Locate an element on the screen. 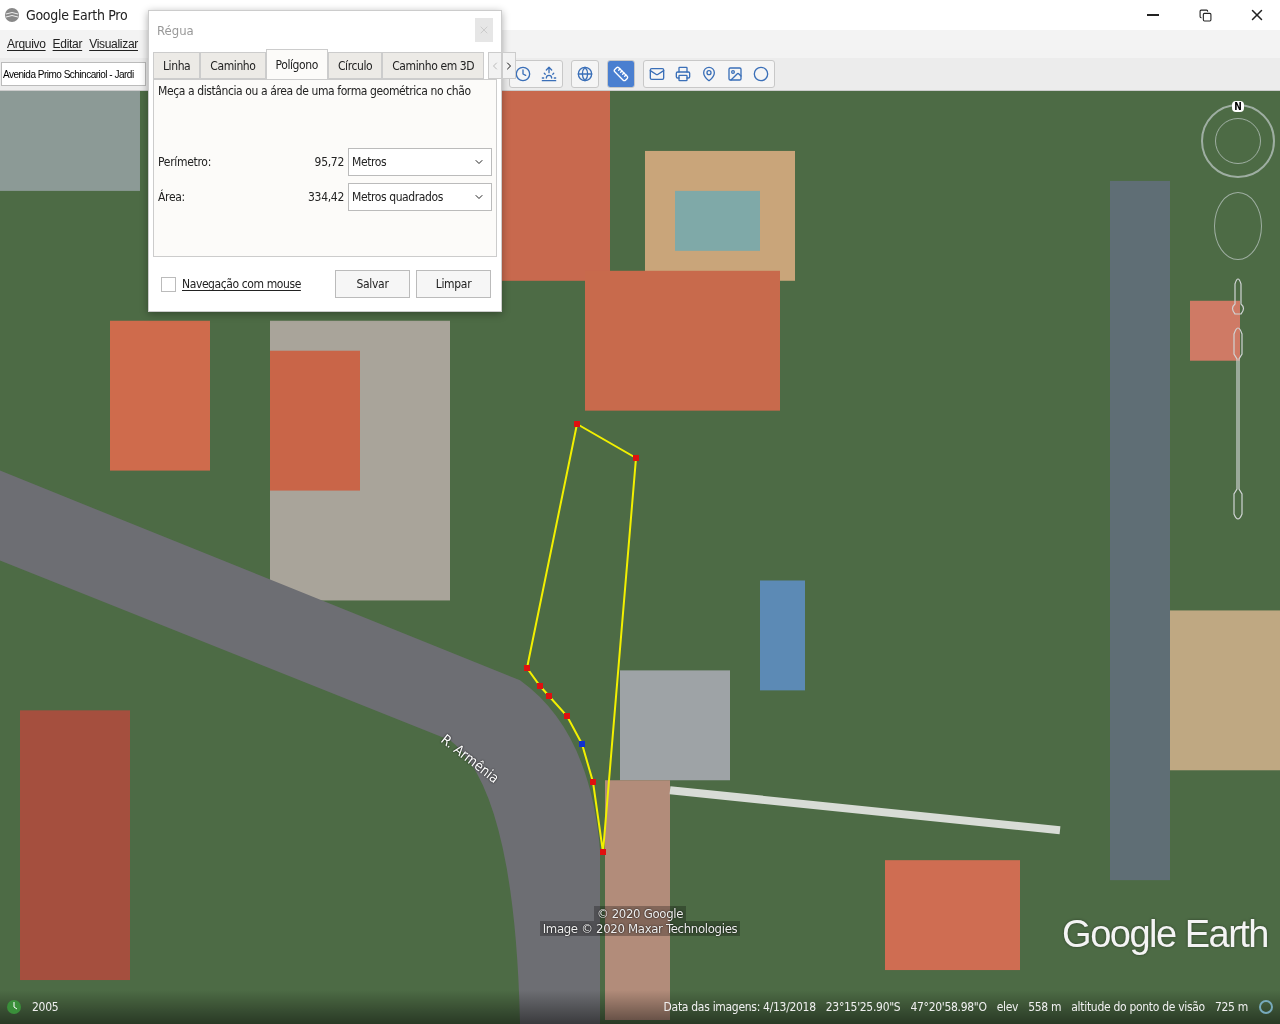 This screenshot has height=1024, width=1280. eye-altitude-label: altitude do ponto de visão is located at coordinates (1138, 1007).